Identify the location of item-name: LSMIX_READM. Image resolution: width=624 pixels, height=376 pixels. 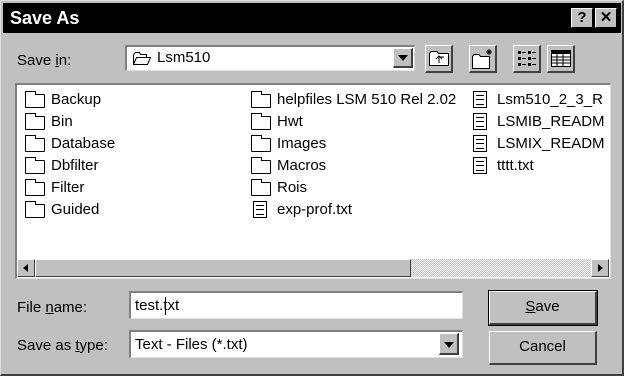
(551, 143).